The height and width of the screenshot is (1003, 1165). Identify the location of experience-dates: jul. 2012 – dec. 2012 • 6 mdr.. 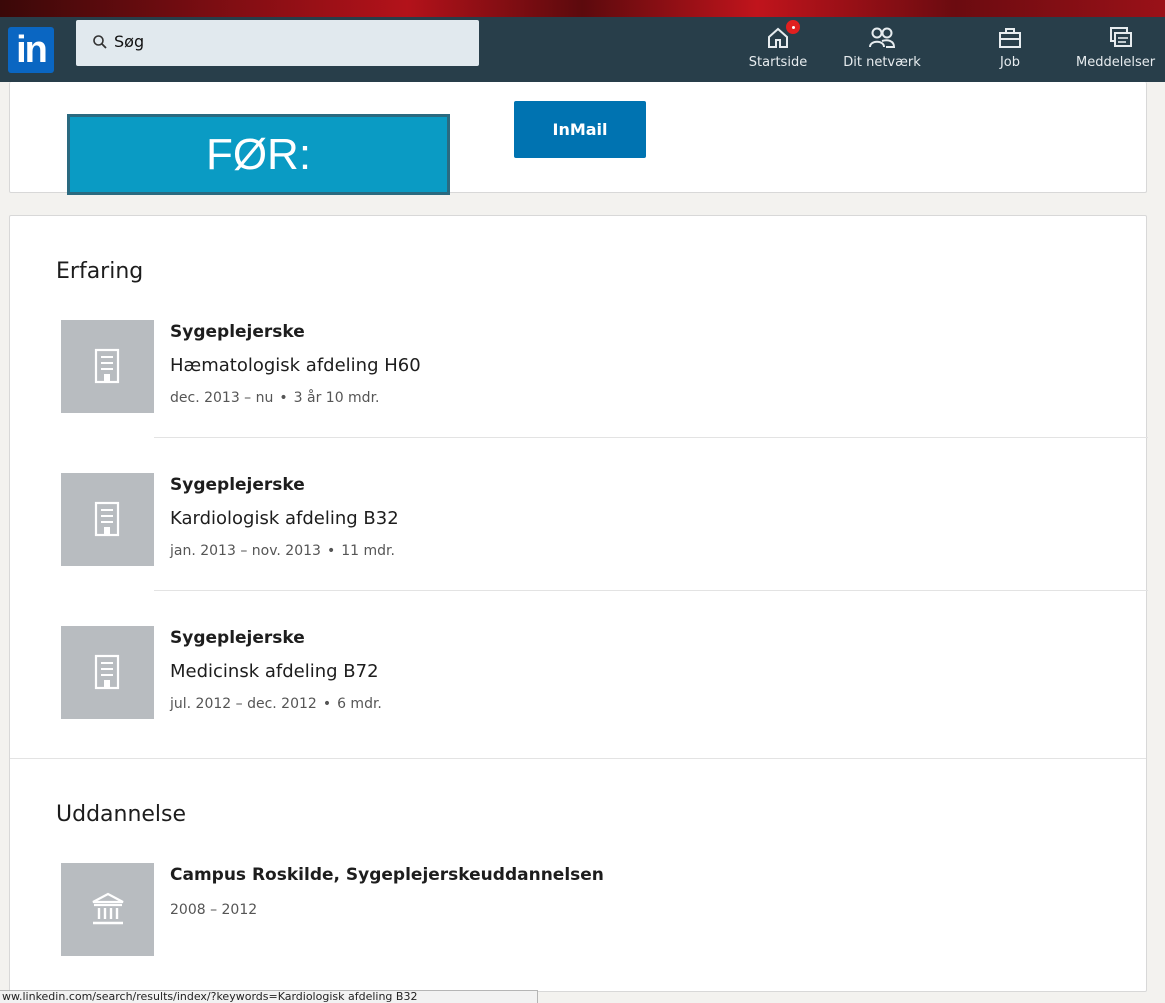
(276, 704).